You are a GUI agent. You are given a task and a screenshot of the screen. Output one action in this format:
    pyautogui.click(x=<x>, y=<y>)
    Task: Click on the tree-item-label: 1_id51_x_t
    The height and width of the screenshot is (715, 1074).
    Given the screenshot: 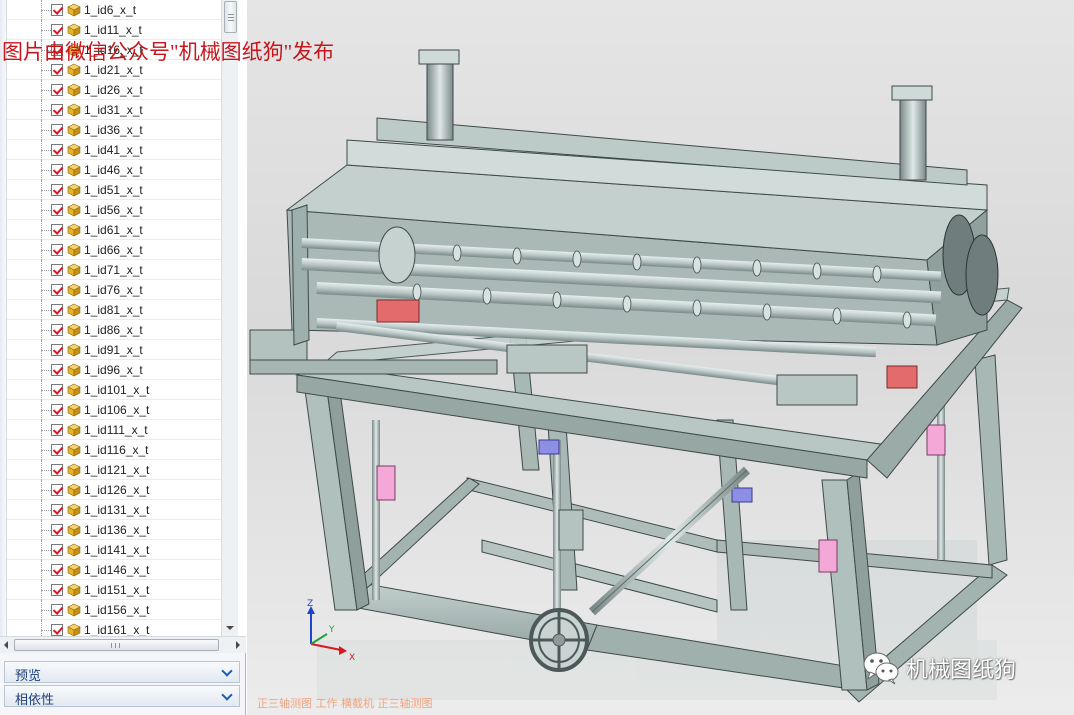 What is the action you would take?
    pyautogui.click(x=113, y=190)
    